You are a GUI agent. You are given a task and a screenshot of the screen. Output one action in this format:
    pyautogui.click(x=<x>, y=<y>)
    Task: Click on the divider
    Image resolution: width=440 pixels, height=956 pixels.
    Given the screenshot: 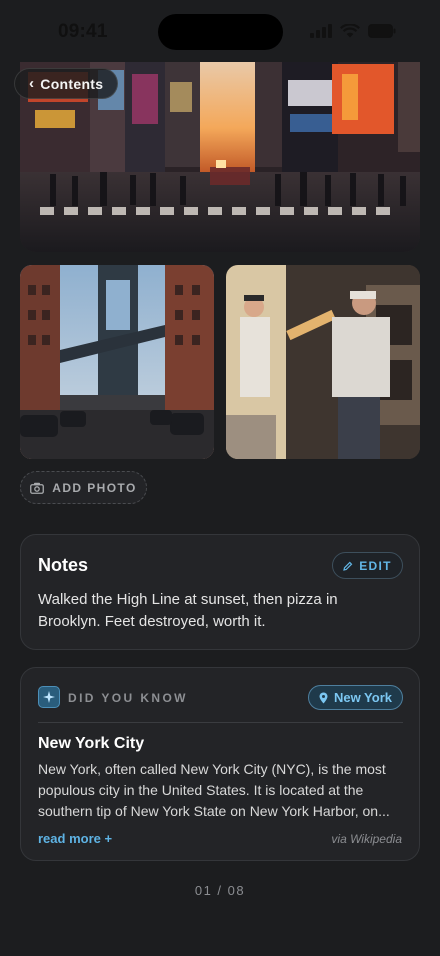 What is the action you would take?
    pyautogui.click(x=220, y=722)
    